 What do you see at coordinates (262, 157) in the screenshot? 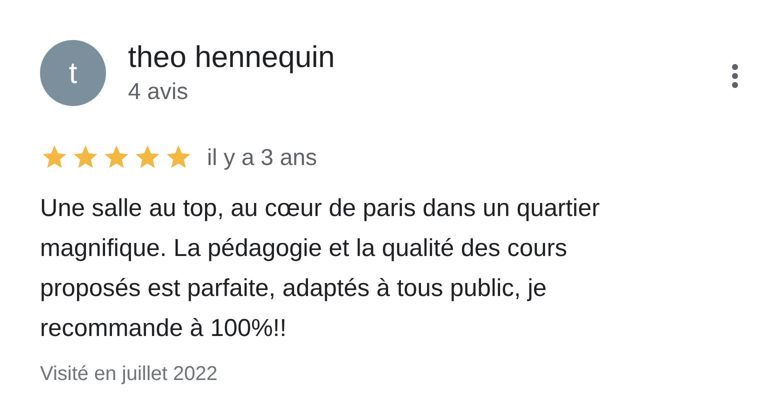
I see `review-time: il y a 3 ans` at bounding box center [262, 157].